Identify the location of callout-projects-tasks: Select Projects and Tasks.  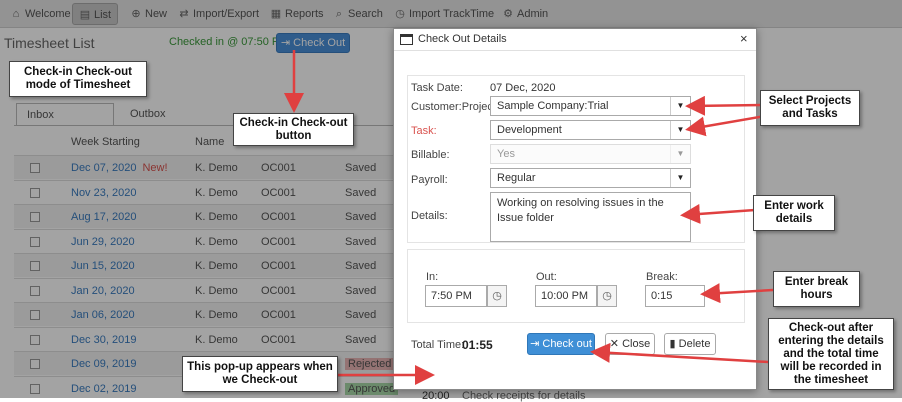
(810, 108).